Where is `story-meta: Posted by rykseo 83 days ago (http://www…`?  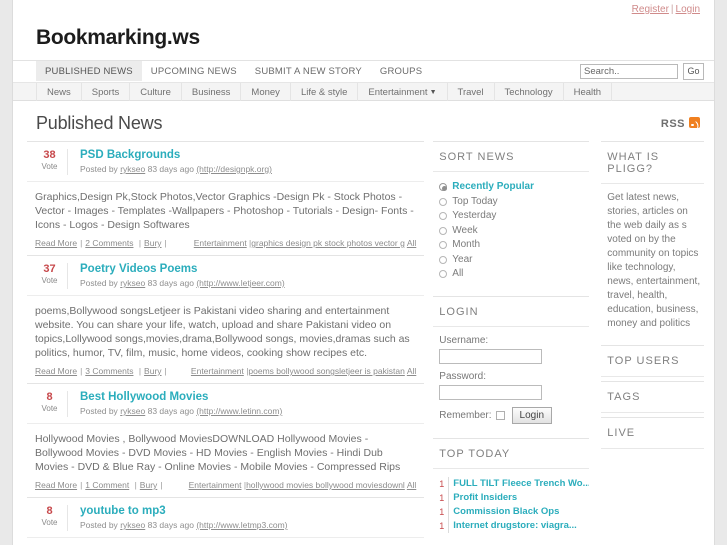 story-meta: Posted by rykseo 83 days ago (http://www… is located at coordinates (182, 283).